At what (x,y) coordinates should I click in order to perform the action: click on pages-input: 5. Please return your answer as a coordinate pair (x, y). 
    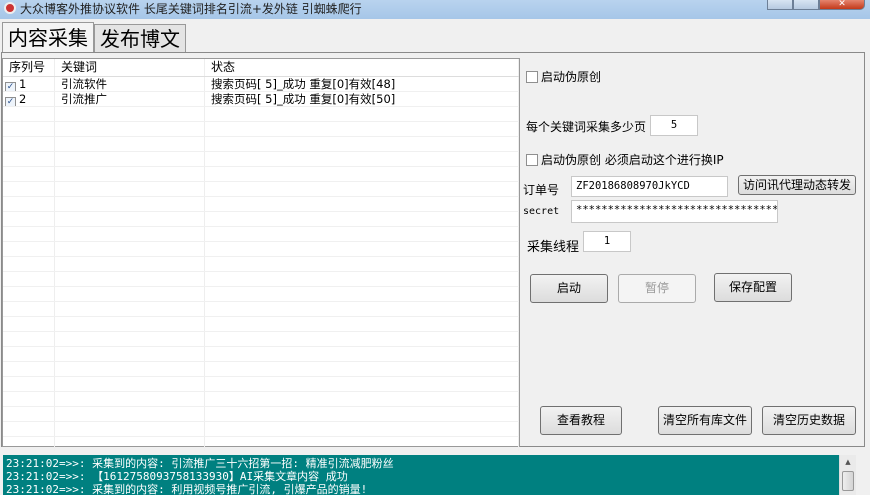
    Looking at the image, I should click on (674, 125).